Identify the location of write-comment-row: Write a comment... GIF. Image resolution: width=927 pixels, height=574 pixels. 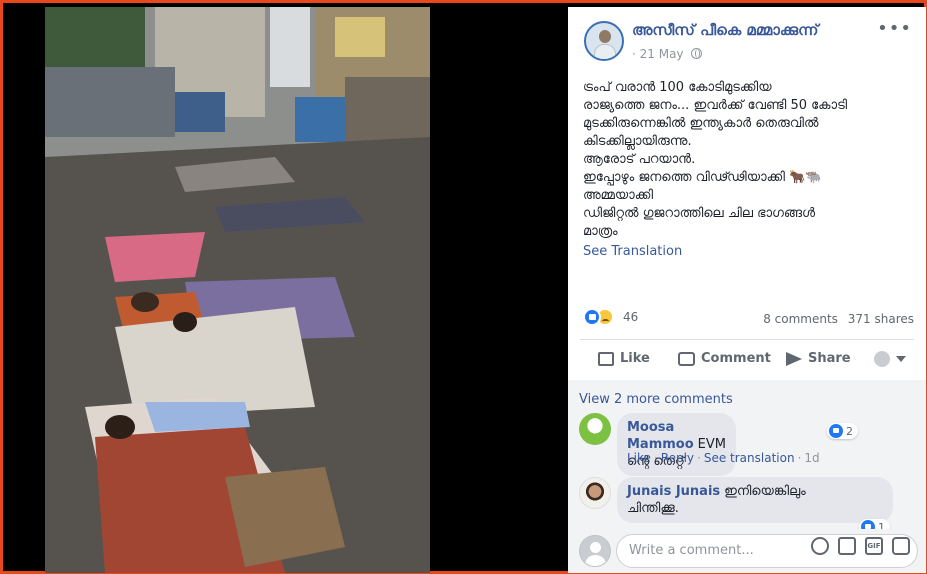
(747, 551).